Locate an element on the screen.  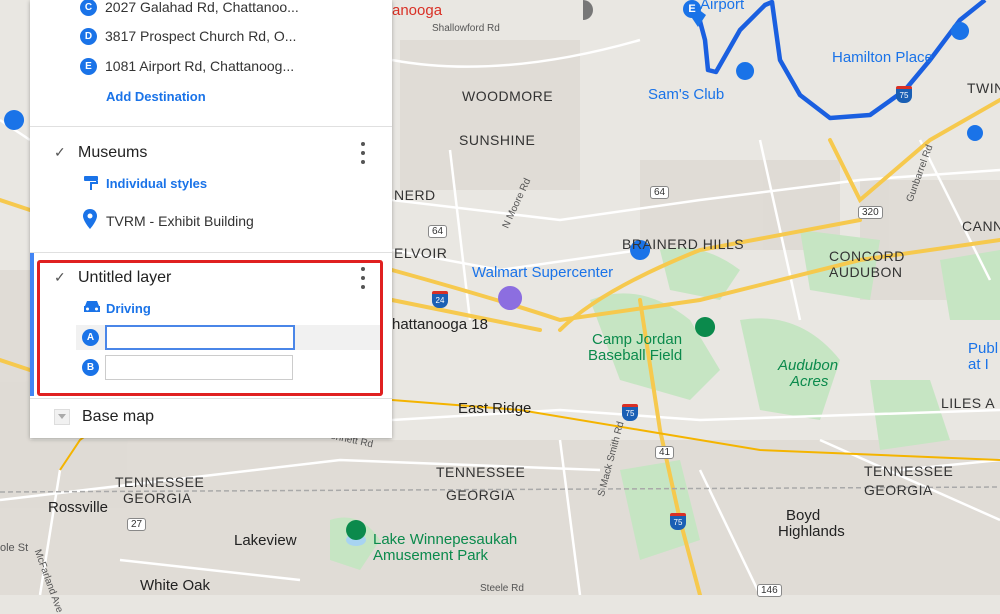
place-rossville: Rossville is located at coordinates (78, 507).